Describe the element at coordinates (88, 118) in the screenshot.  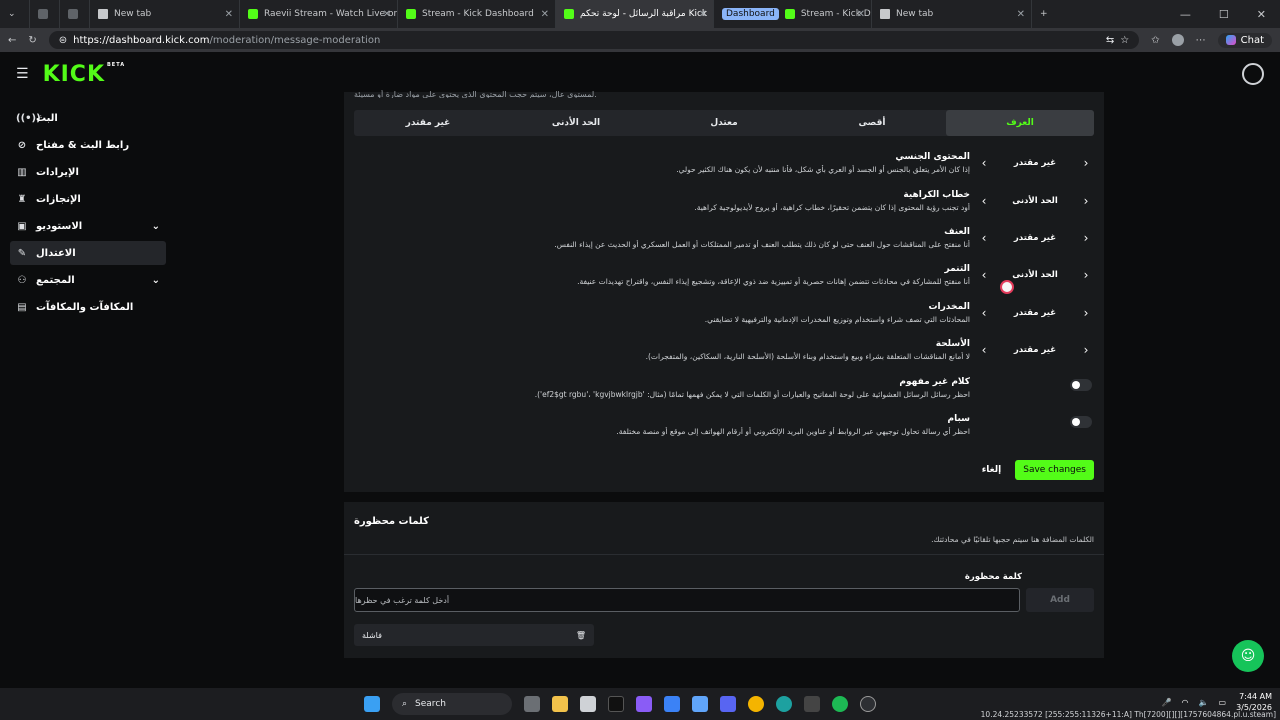
I see `sidebar-item: ((•)) البث` at that location.